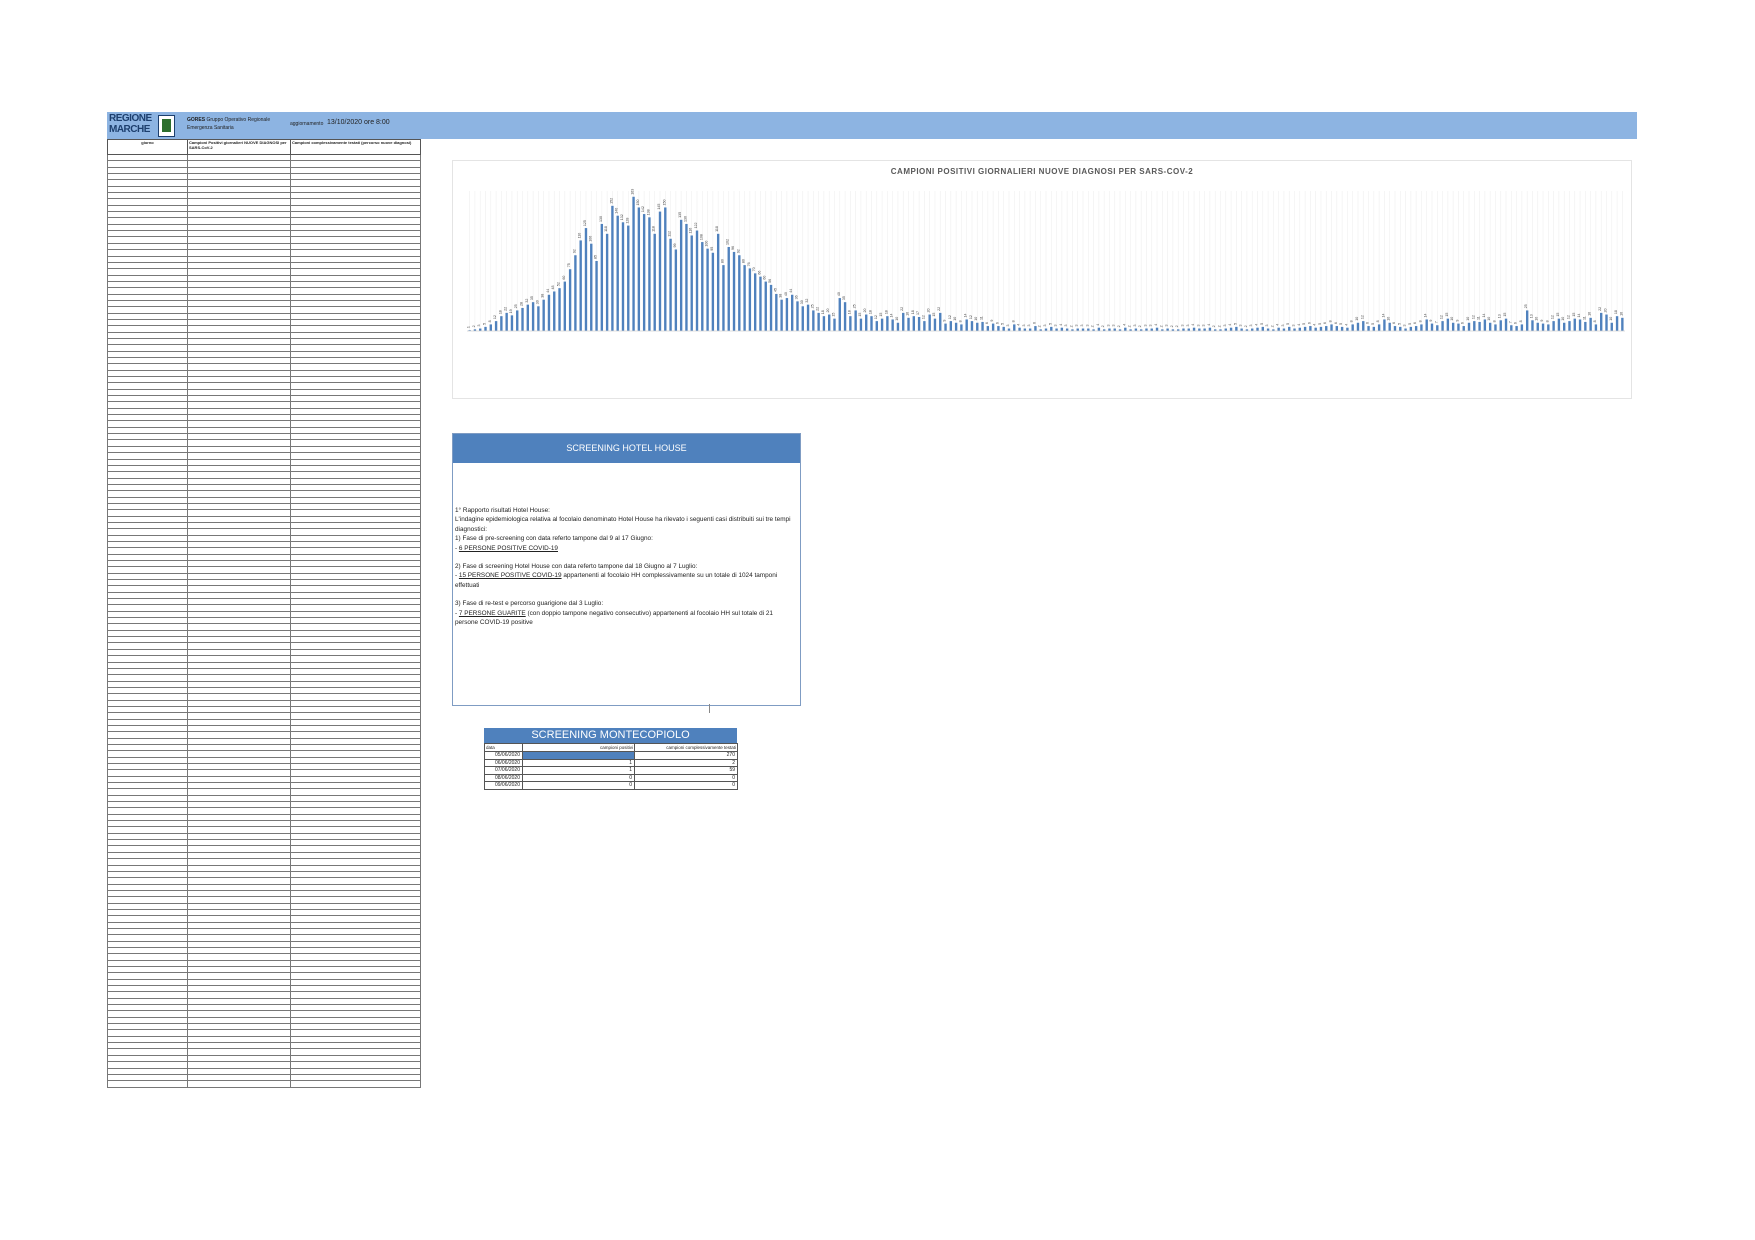  I want to click on hotel-house-title: SCREENING HOTEL HOUSE, so click(626, 448).